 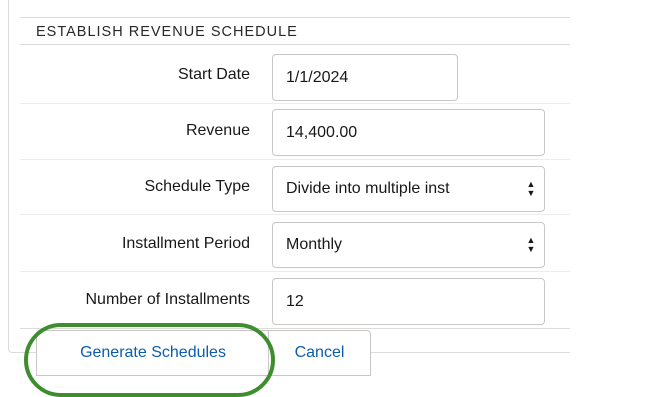 What do you see at coordinates (317, 77) in the screenshot?
I see `start-date-value: 1/1/2024` at bounding box center [317, 77].